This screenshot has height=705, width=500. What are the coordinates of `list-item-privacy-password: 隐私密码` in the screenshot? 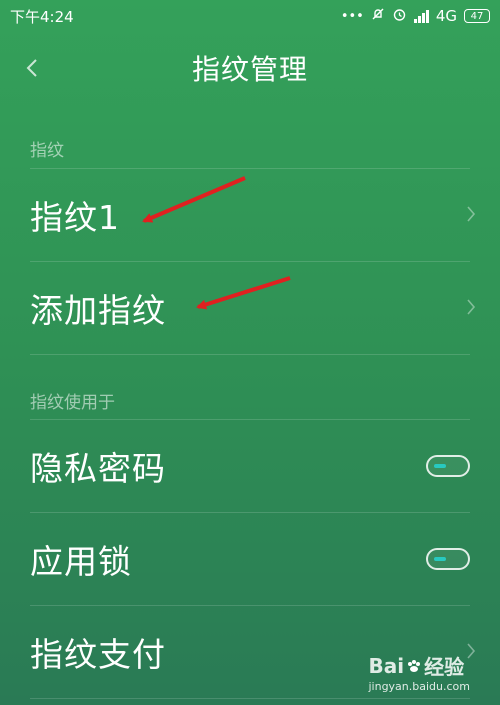 It's located at (250, 466).